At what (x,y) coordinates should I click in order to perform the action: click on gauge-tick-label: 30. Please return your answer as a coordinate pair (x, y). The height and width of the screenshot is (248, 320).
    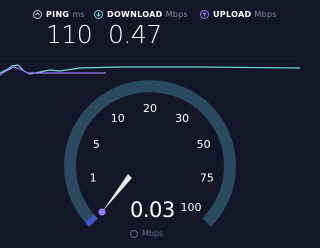
    Looking at the image, I should click on (182, 118).